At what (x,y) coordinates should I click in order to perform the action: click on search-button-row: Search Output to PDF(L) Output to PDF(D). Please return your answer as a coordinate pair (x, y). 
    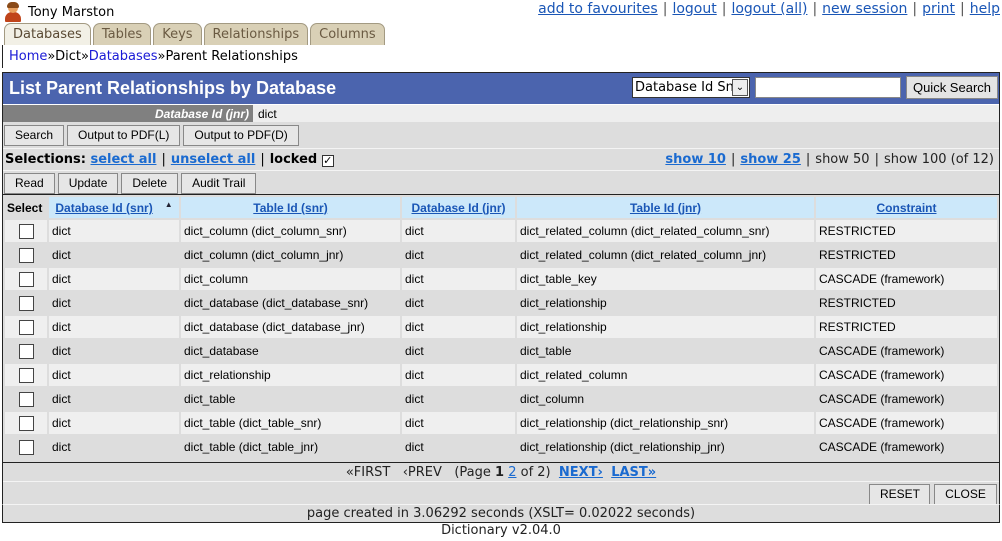
    Looking at the image, I should click on (501, 135).